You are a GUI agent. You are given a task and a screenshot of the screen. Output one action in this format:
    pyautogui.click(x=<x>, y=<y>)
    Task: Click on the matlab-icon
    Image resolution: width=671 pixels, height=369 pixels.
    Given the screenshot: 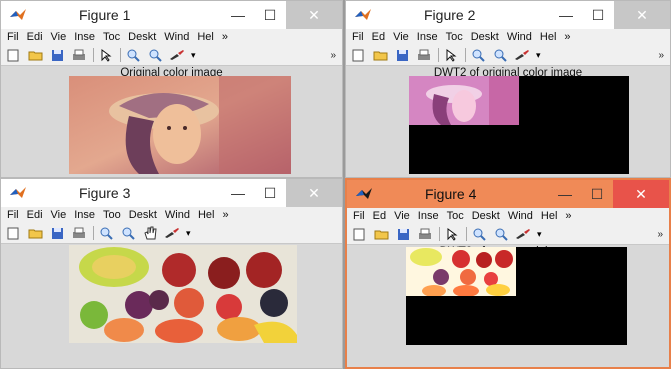 What is the action you would take?
    pyautogui.click(x=18, y=192)
    